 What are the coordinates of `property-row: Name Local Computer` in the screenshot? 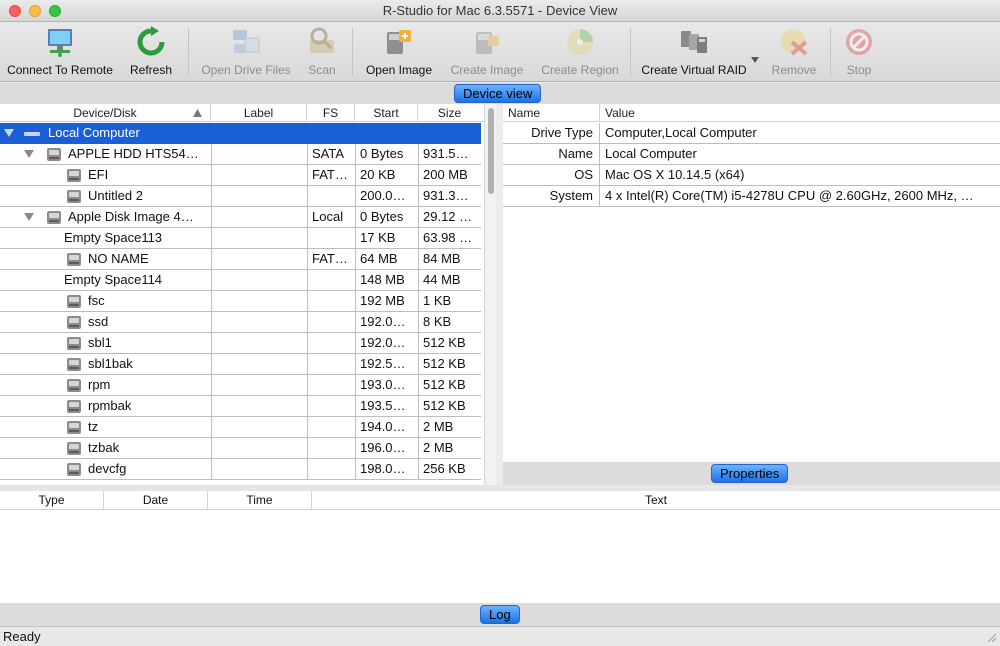 It's located at (751, 154).